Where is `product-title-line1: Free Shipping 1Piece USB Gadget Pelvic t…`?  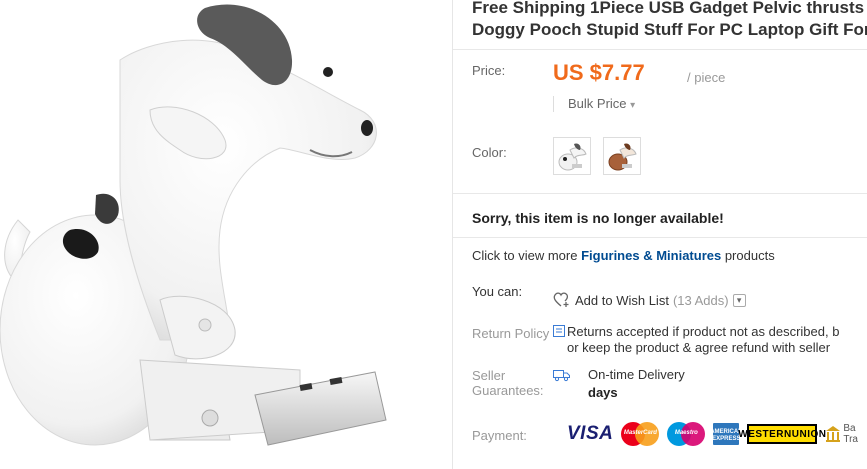
product-title-line1: Free Shipping 1Piece USB Gadget Pelvic t… is located at coordinates (669, 8).